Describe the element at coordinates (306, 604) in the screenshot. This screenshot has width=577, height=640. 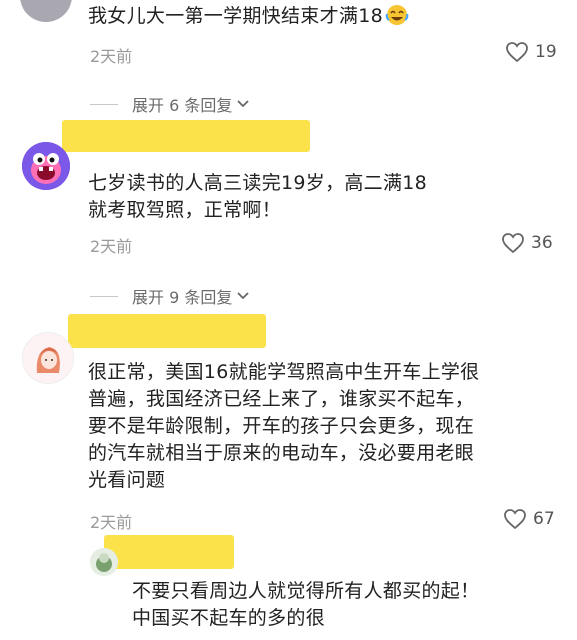
I see `reply-text: 不要只看周边人就觉得所有人都买的起！ 中国买不起车的多的很` at that location.